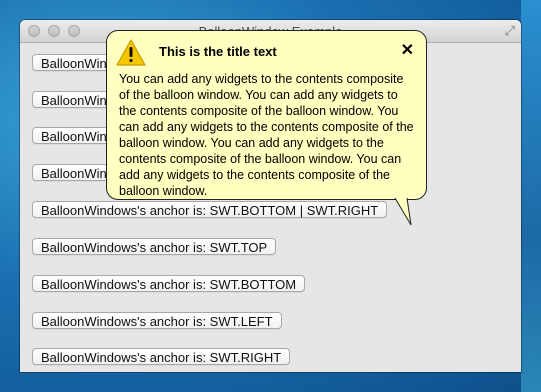 The height and width of the screenshot is (392, 541). What do you see at coordinates (131, 52) in the screenshot?
I see `warning-icon` at bounding box center [131, 52].